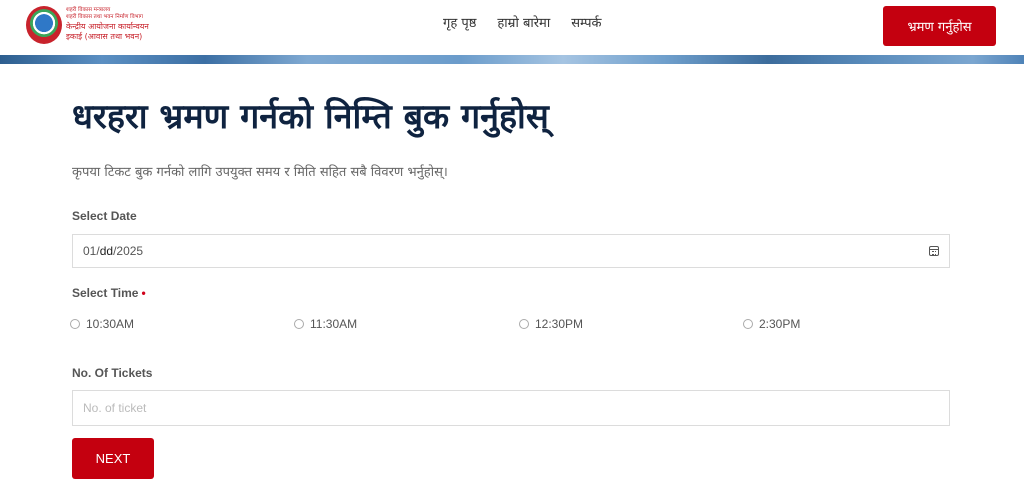  Describe the element at coordinates (129, 251) in the screenshot. I see `date-year: 2025` at that location.